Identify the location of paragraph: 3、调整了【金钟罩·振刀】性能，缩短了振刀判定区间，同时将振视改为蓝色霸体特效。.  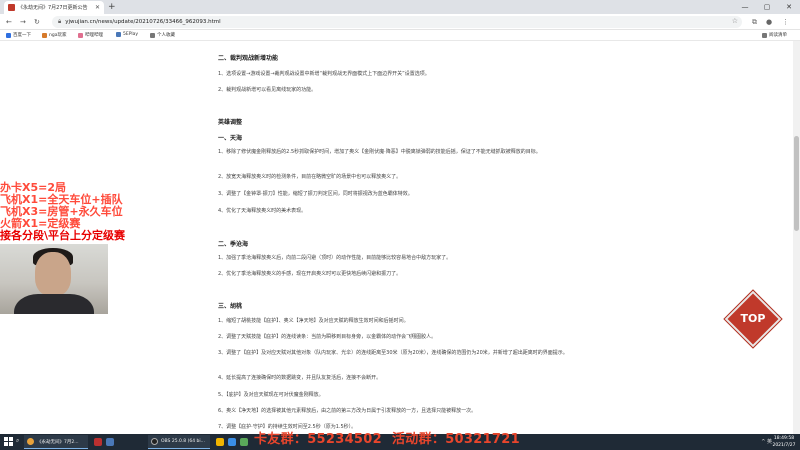
(315, 194).